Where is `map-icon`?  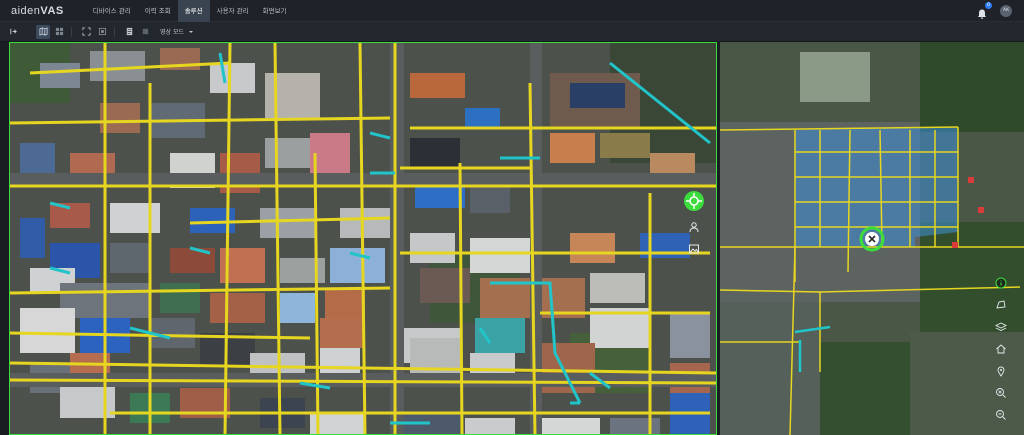 map-icon is located at coordinates (43, 31).